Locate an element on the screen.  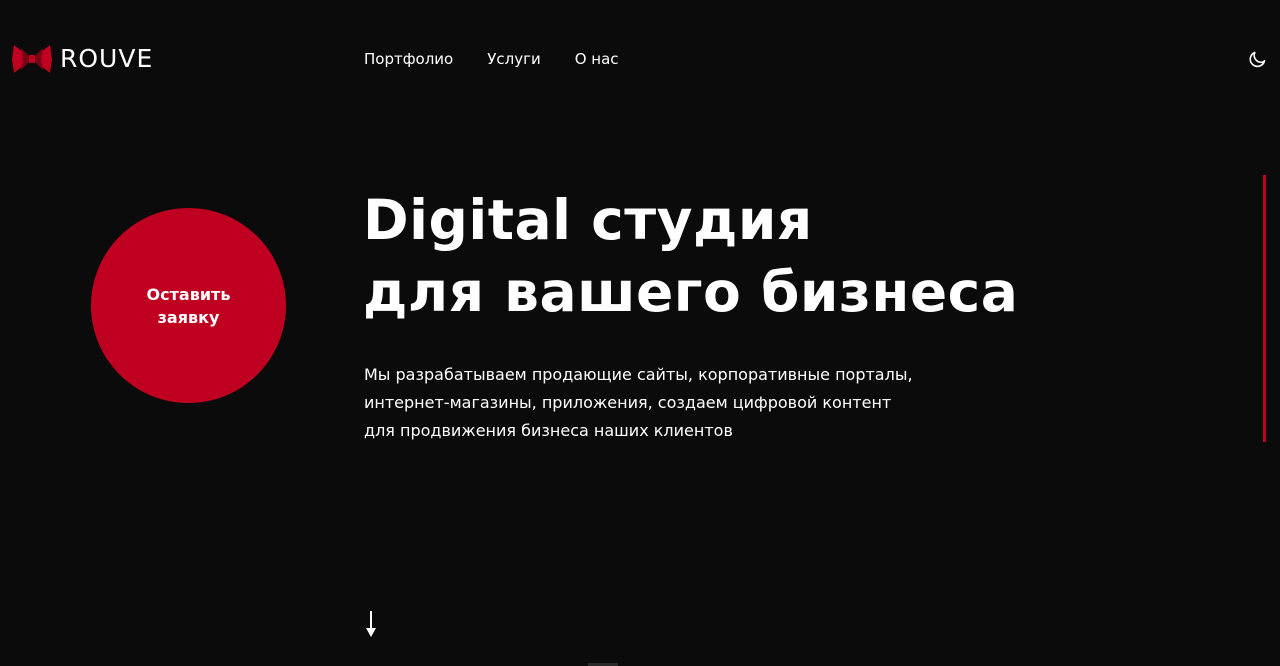
logo: ROUVE is located at coordinates (82, 59).